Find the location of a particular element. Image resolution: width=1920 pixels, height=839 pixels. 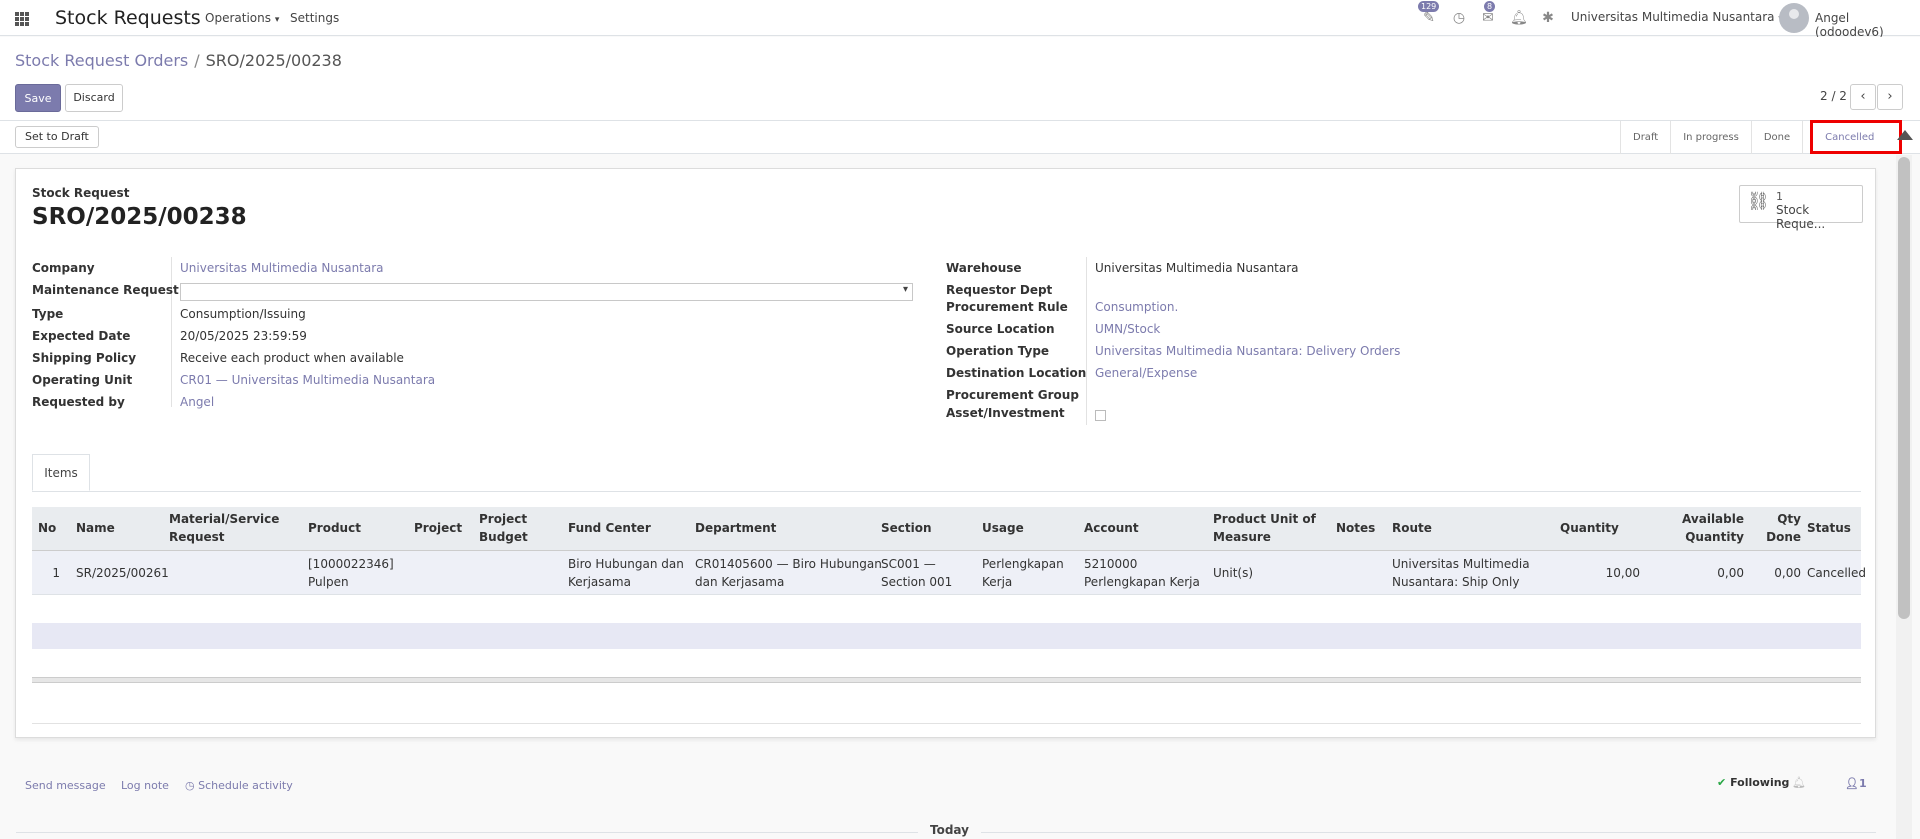

col-header-material-2: Request is located at coordinates (197, 537).